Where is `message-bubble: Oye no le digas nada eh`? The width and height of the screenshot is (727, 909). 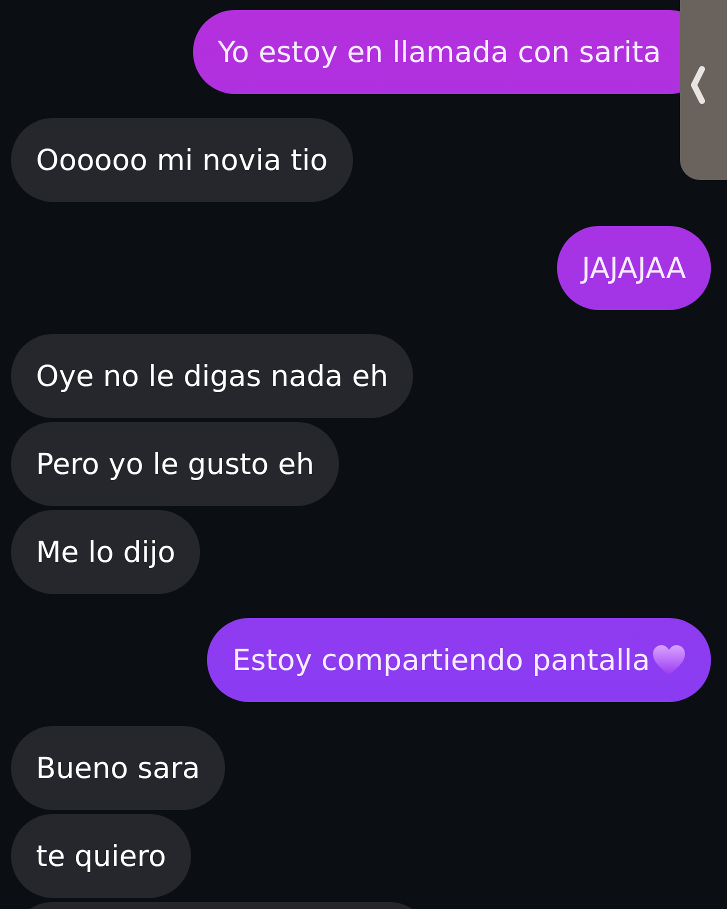
message-bubble: Oye no le digas nada eh is located at coordinates (212, 376).